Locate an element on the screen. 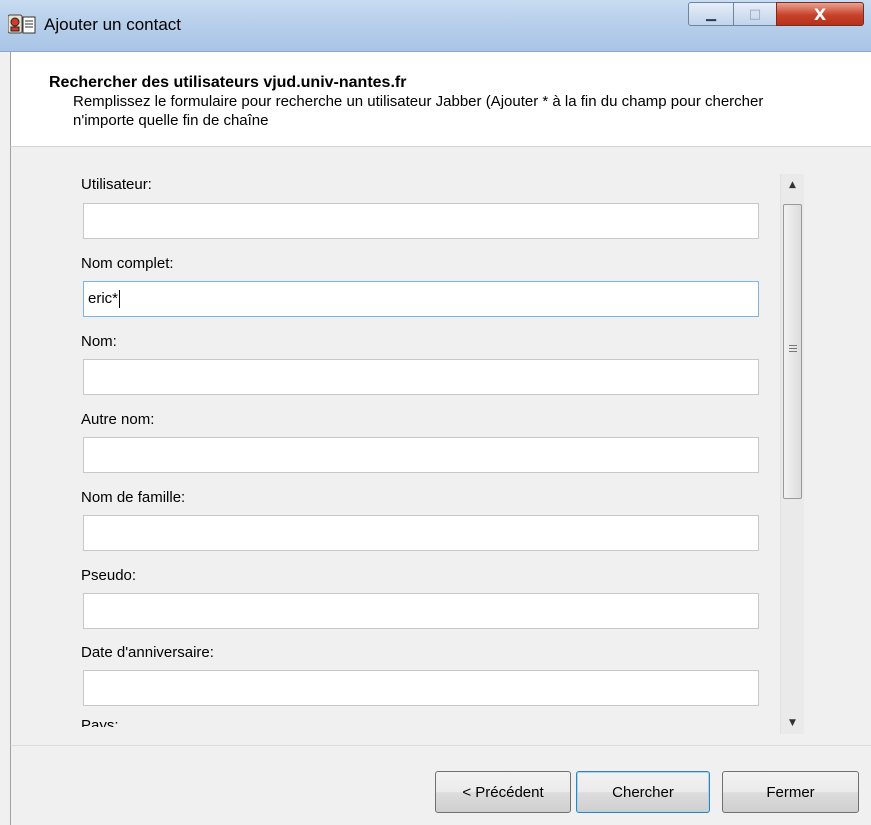 This screenshot has height=825, width=871. close-icon: X is located at coordinates (820, 14).